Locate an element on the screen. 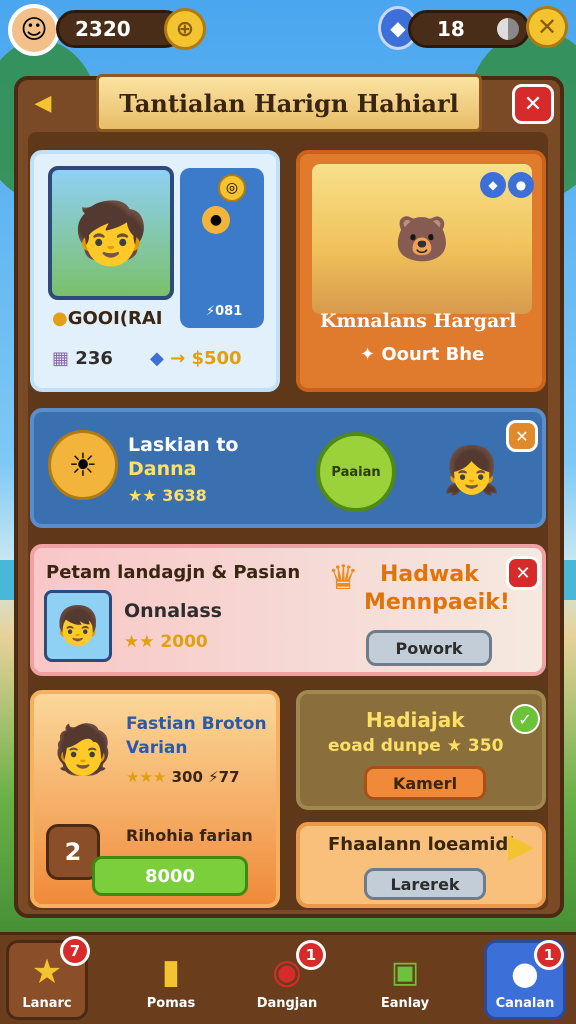 The width and height of the screenshot is (576, 1024). nav-canalan-badge: 1 is located at coordinates (549, 955).